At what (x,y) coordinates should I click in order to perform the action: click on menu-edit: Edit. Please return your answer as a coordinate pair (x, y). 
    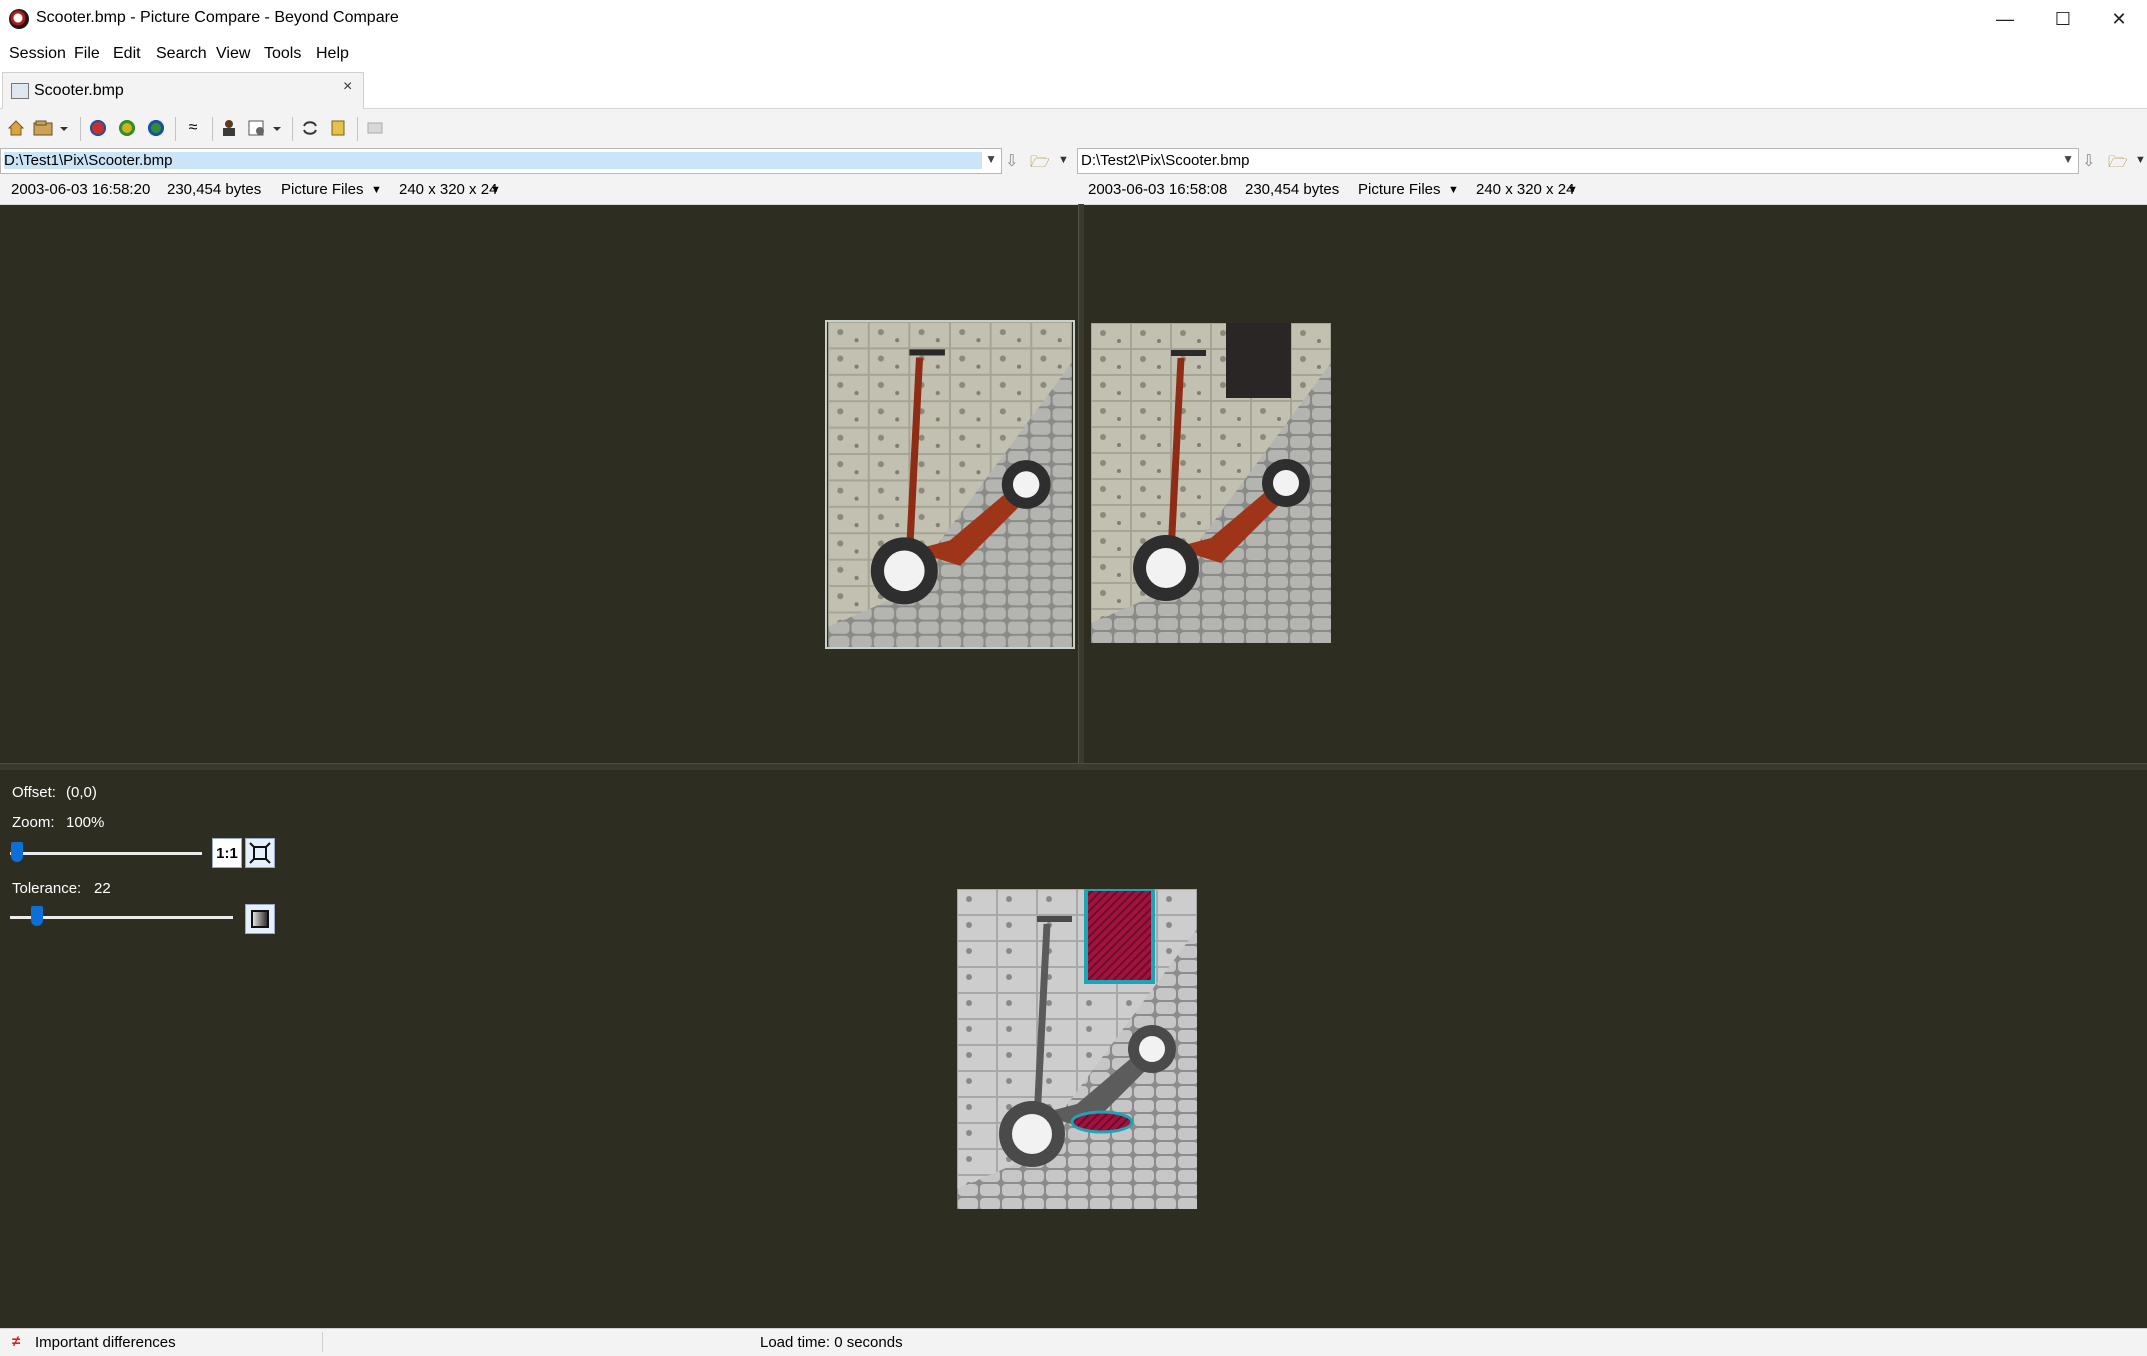
    Looking at the image, I should click on (127, 54).